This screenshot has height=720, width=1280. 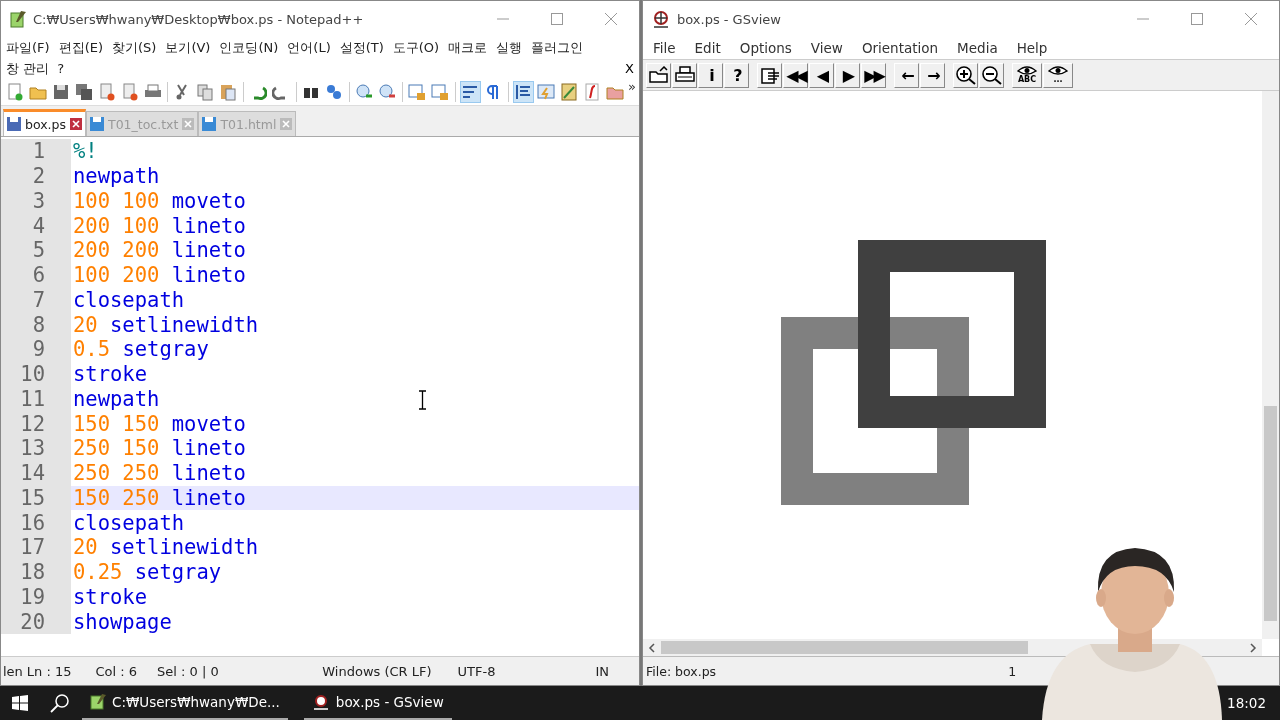 What do you see at coordinates (470, 92) in the screenshot?
I see `word-wrap-icon` at bounding box center [470, 92].